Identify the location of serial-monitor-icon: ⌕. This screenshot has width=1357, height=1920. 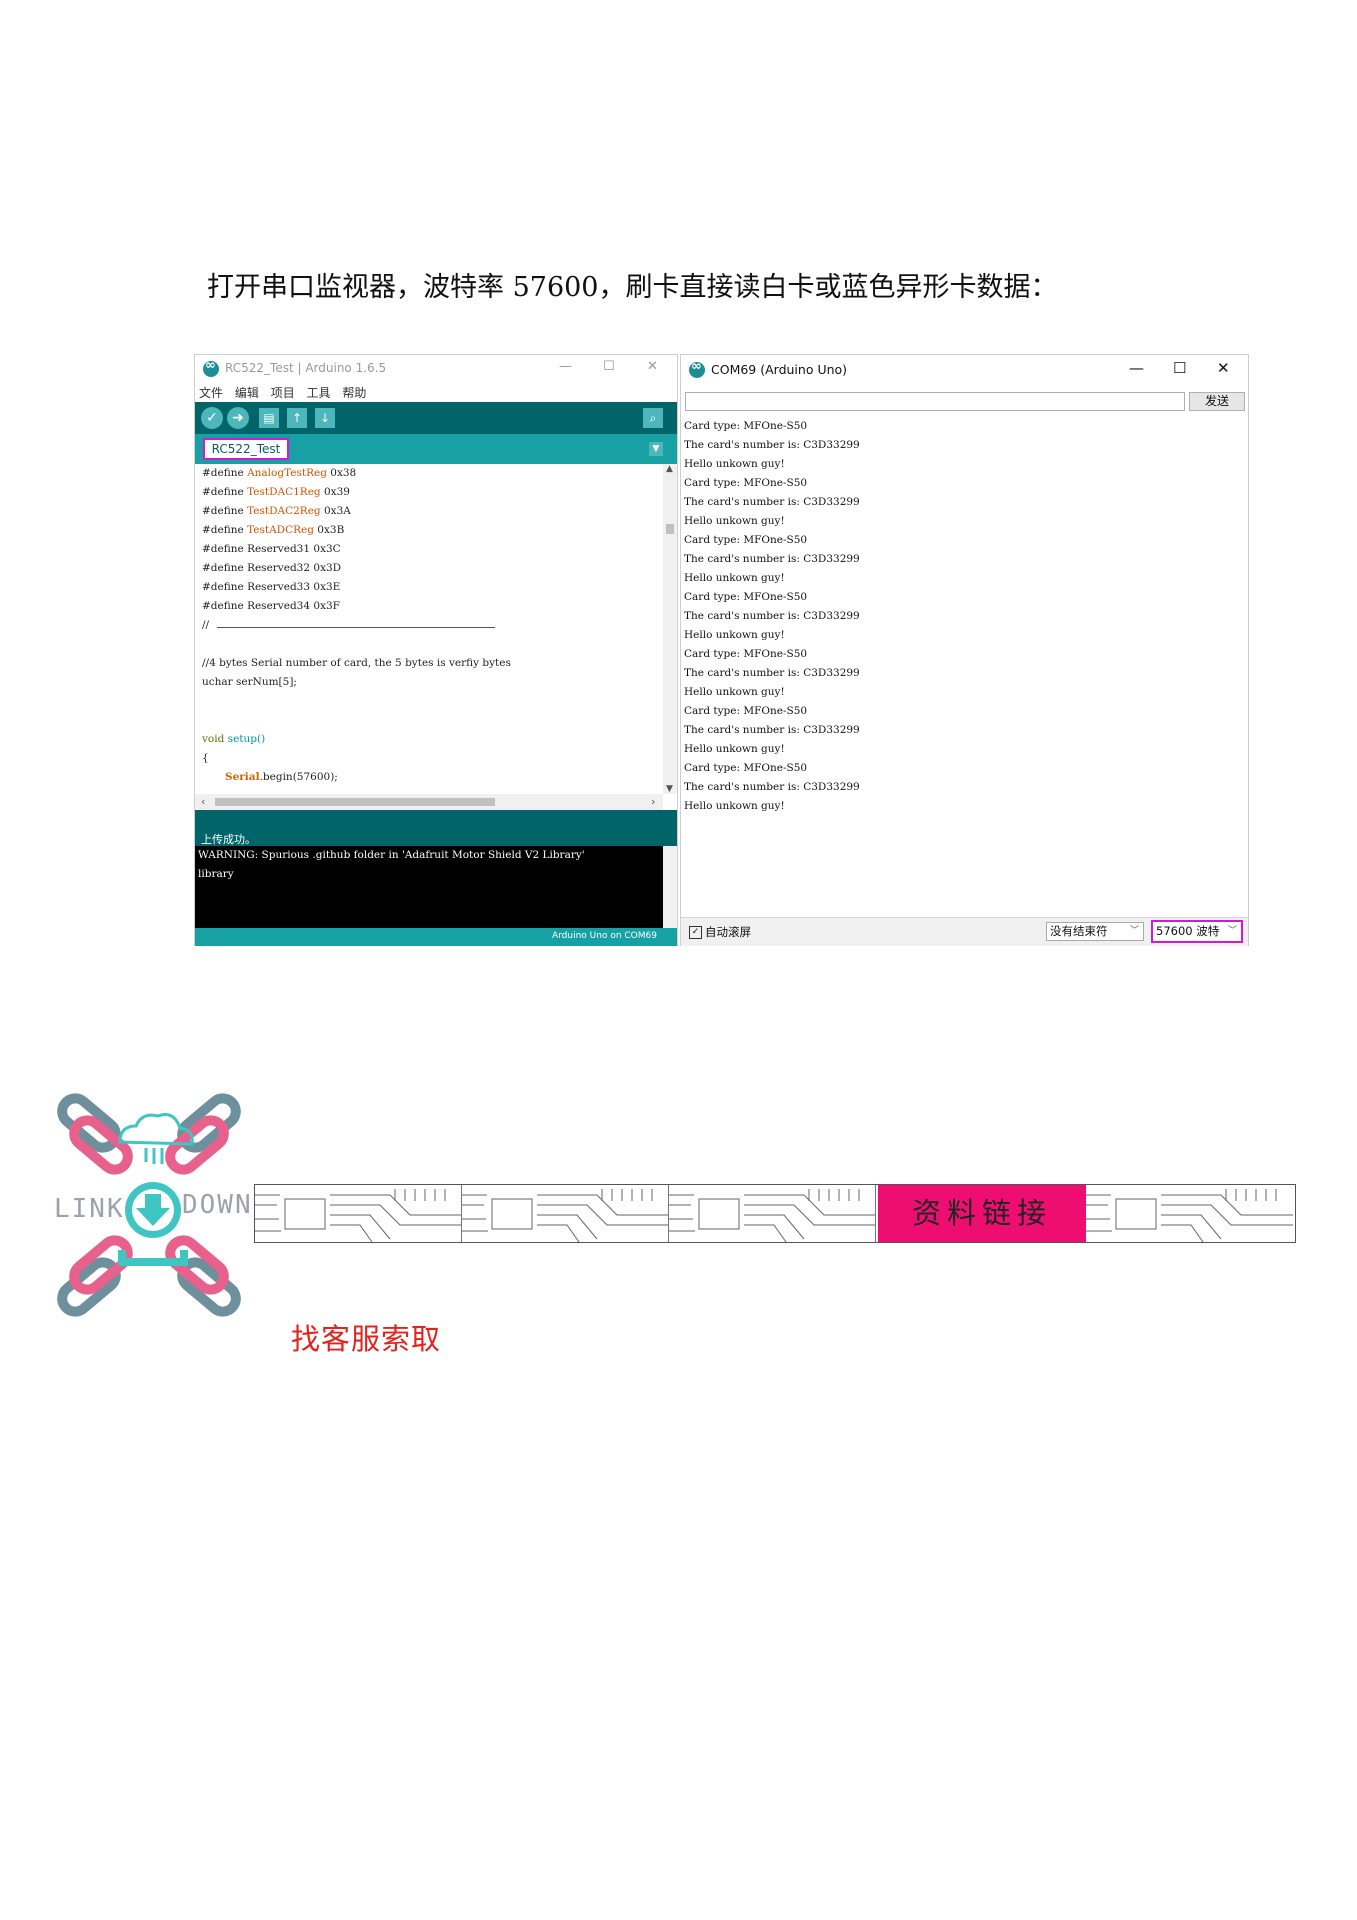
(653, 418).